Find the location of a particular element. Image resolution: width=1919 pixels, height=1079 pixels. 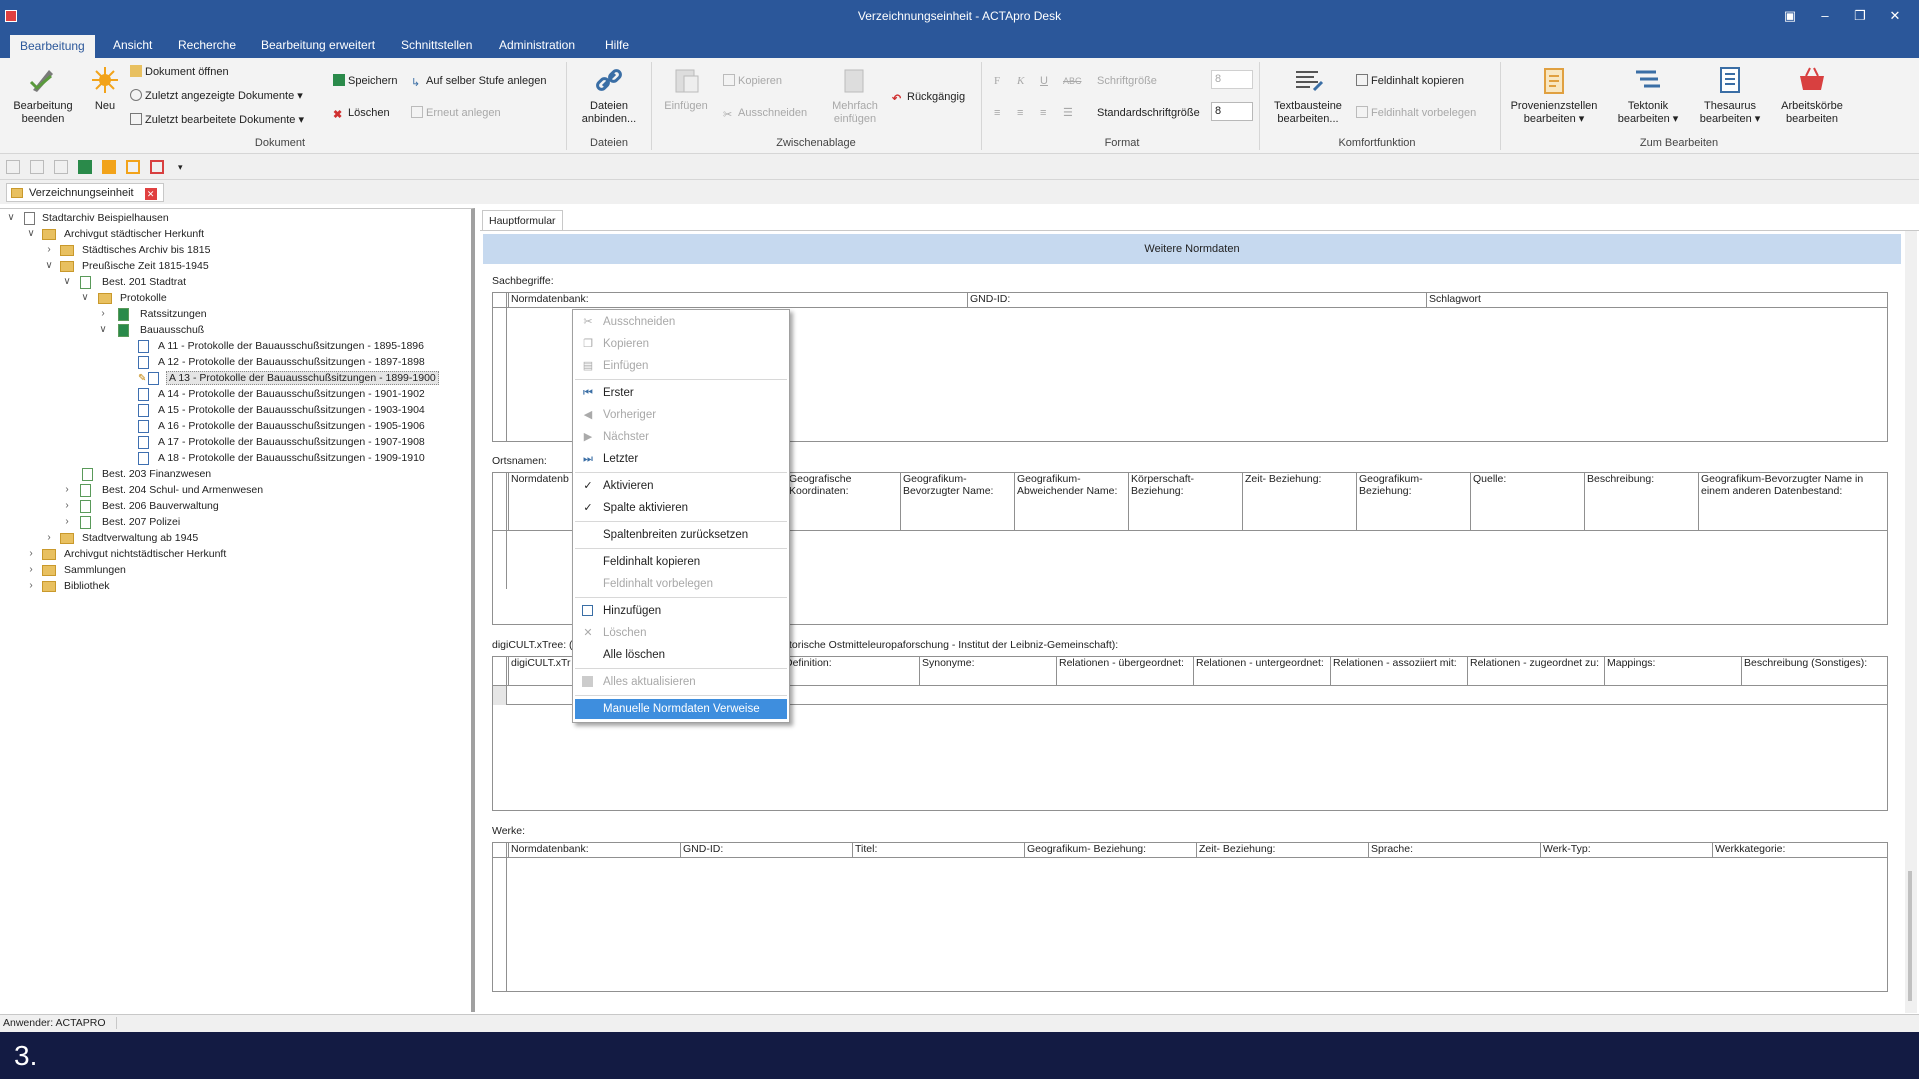

standardschriftgroesse-select: 8 is located at coordinates (1232, 111).